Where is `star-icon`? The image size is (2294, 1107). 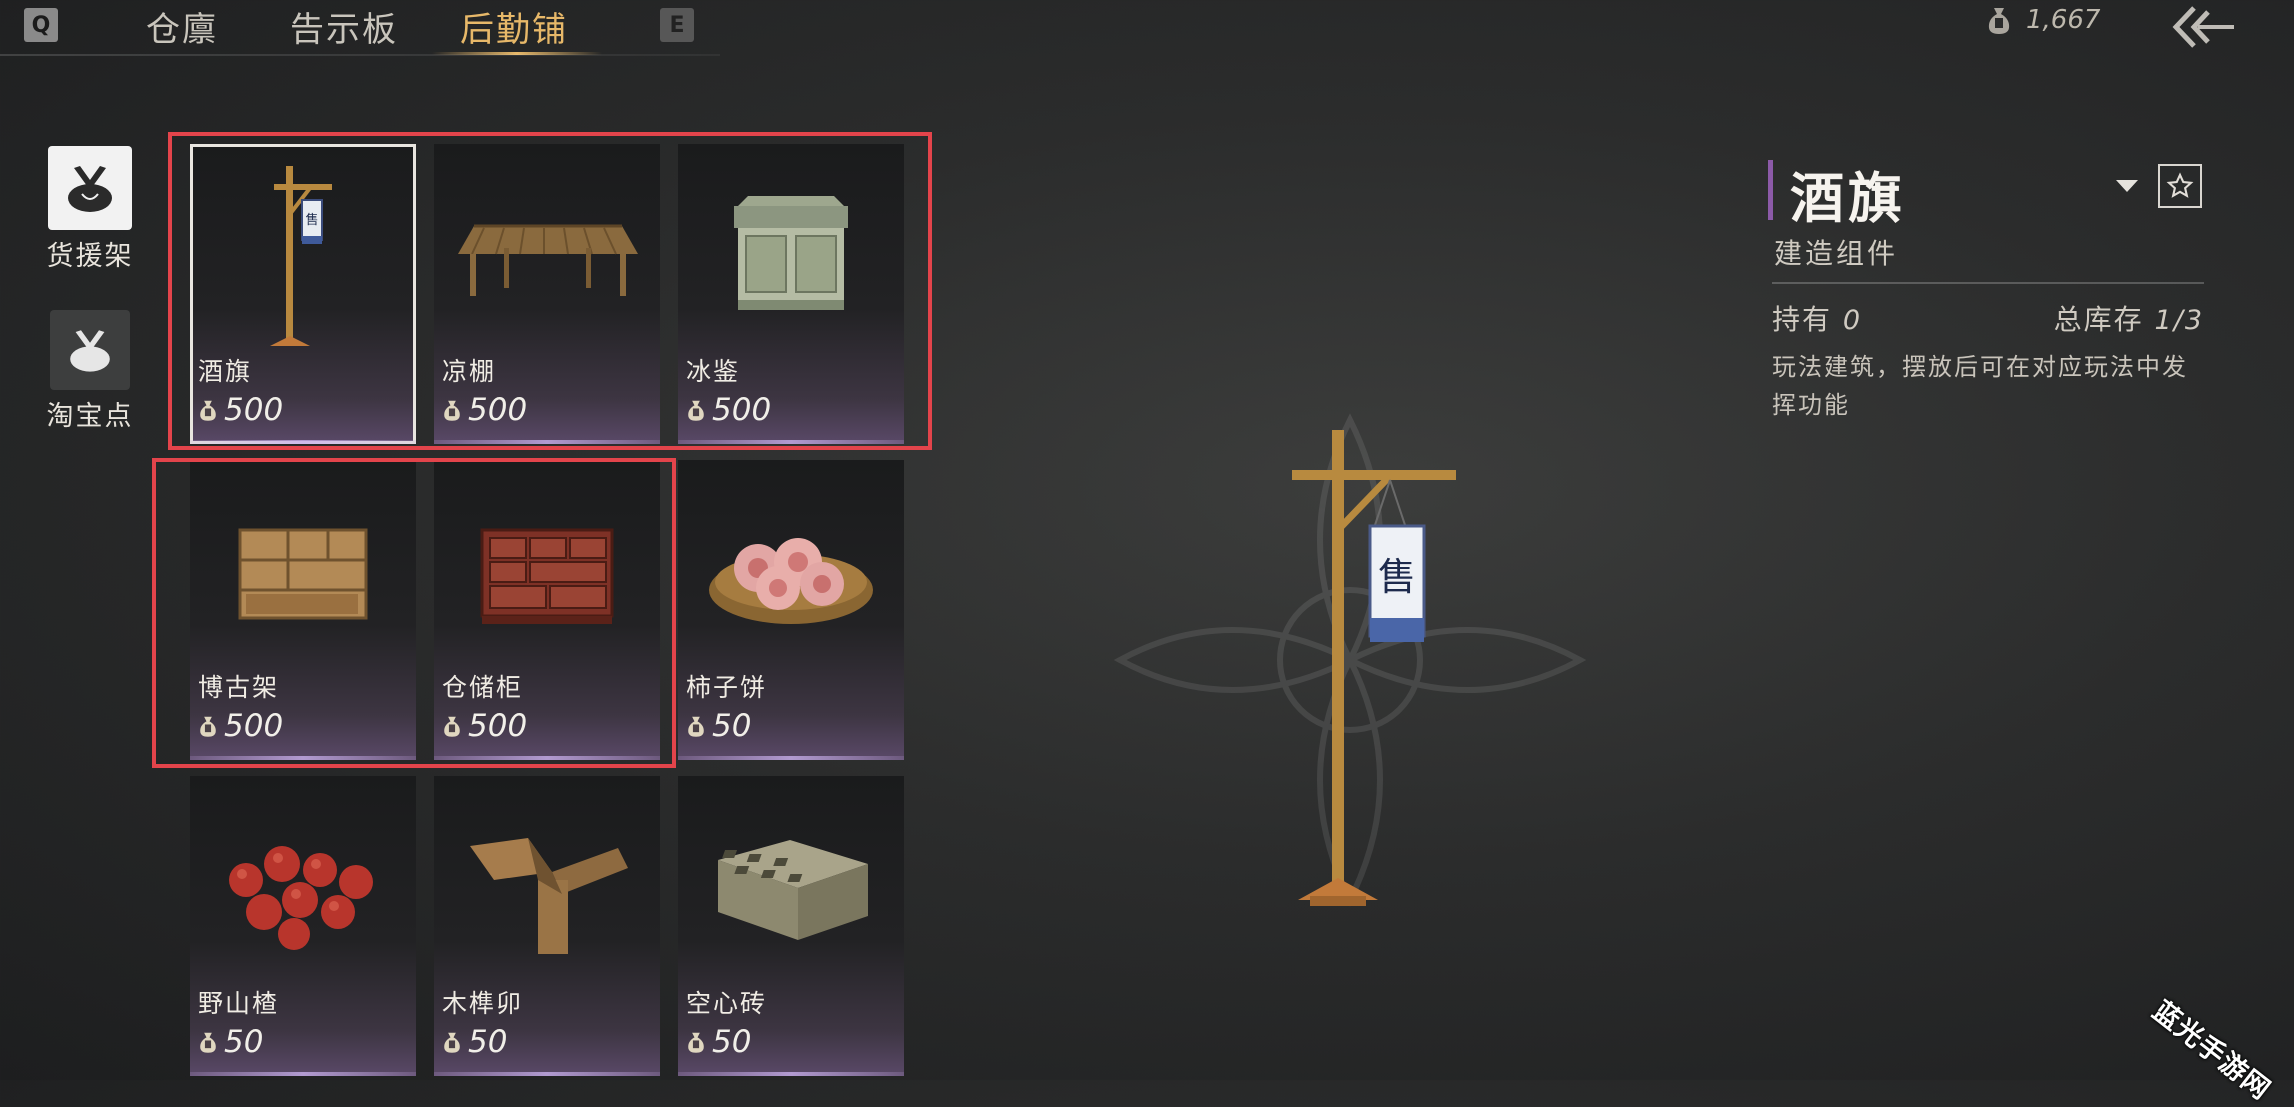 star-icon is located at coordinates (2180, 185).